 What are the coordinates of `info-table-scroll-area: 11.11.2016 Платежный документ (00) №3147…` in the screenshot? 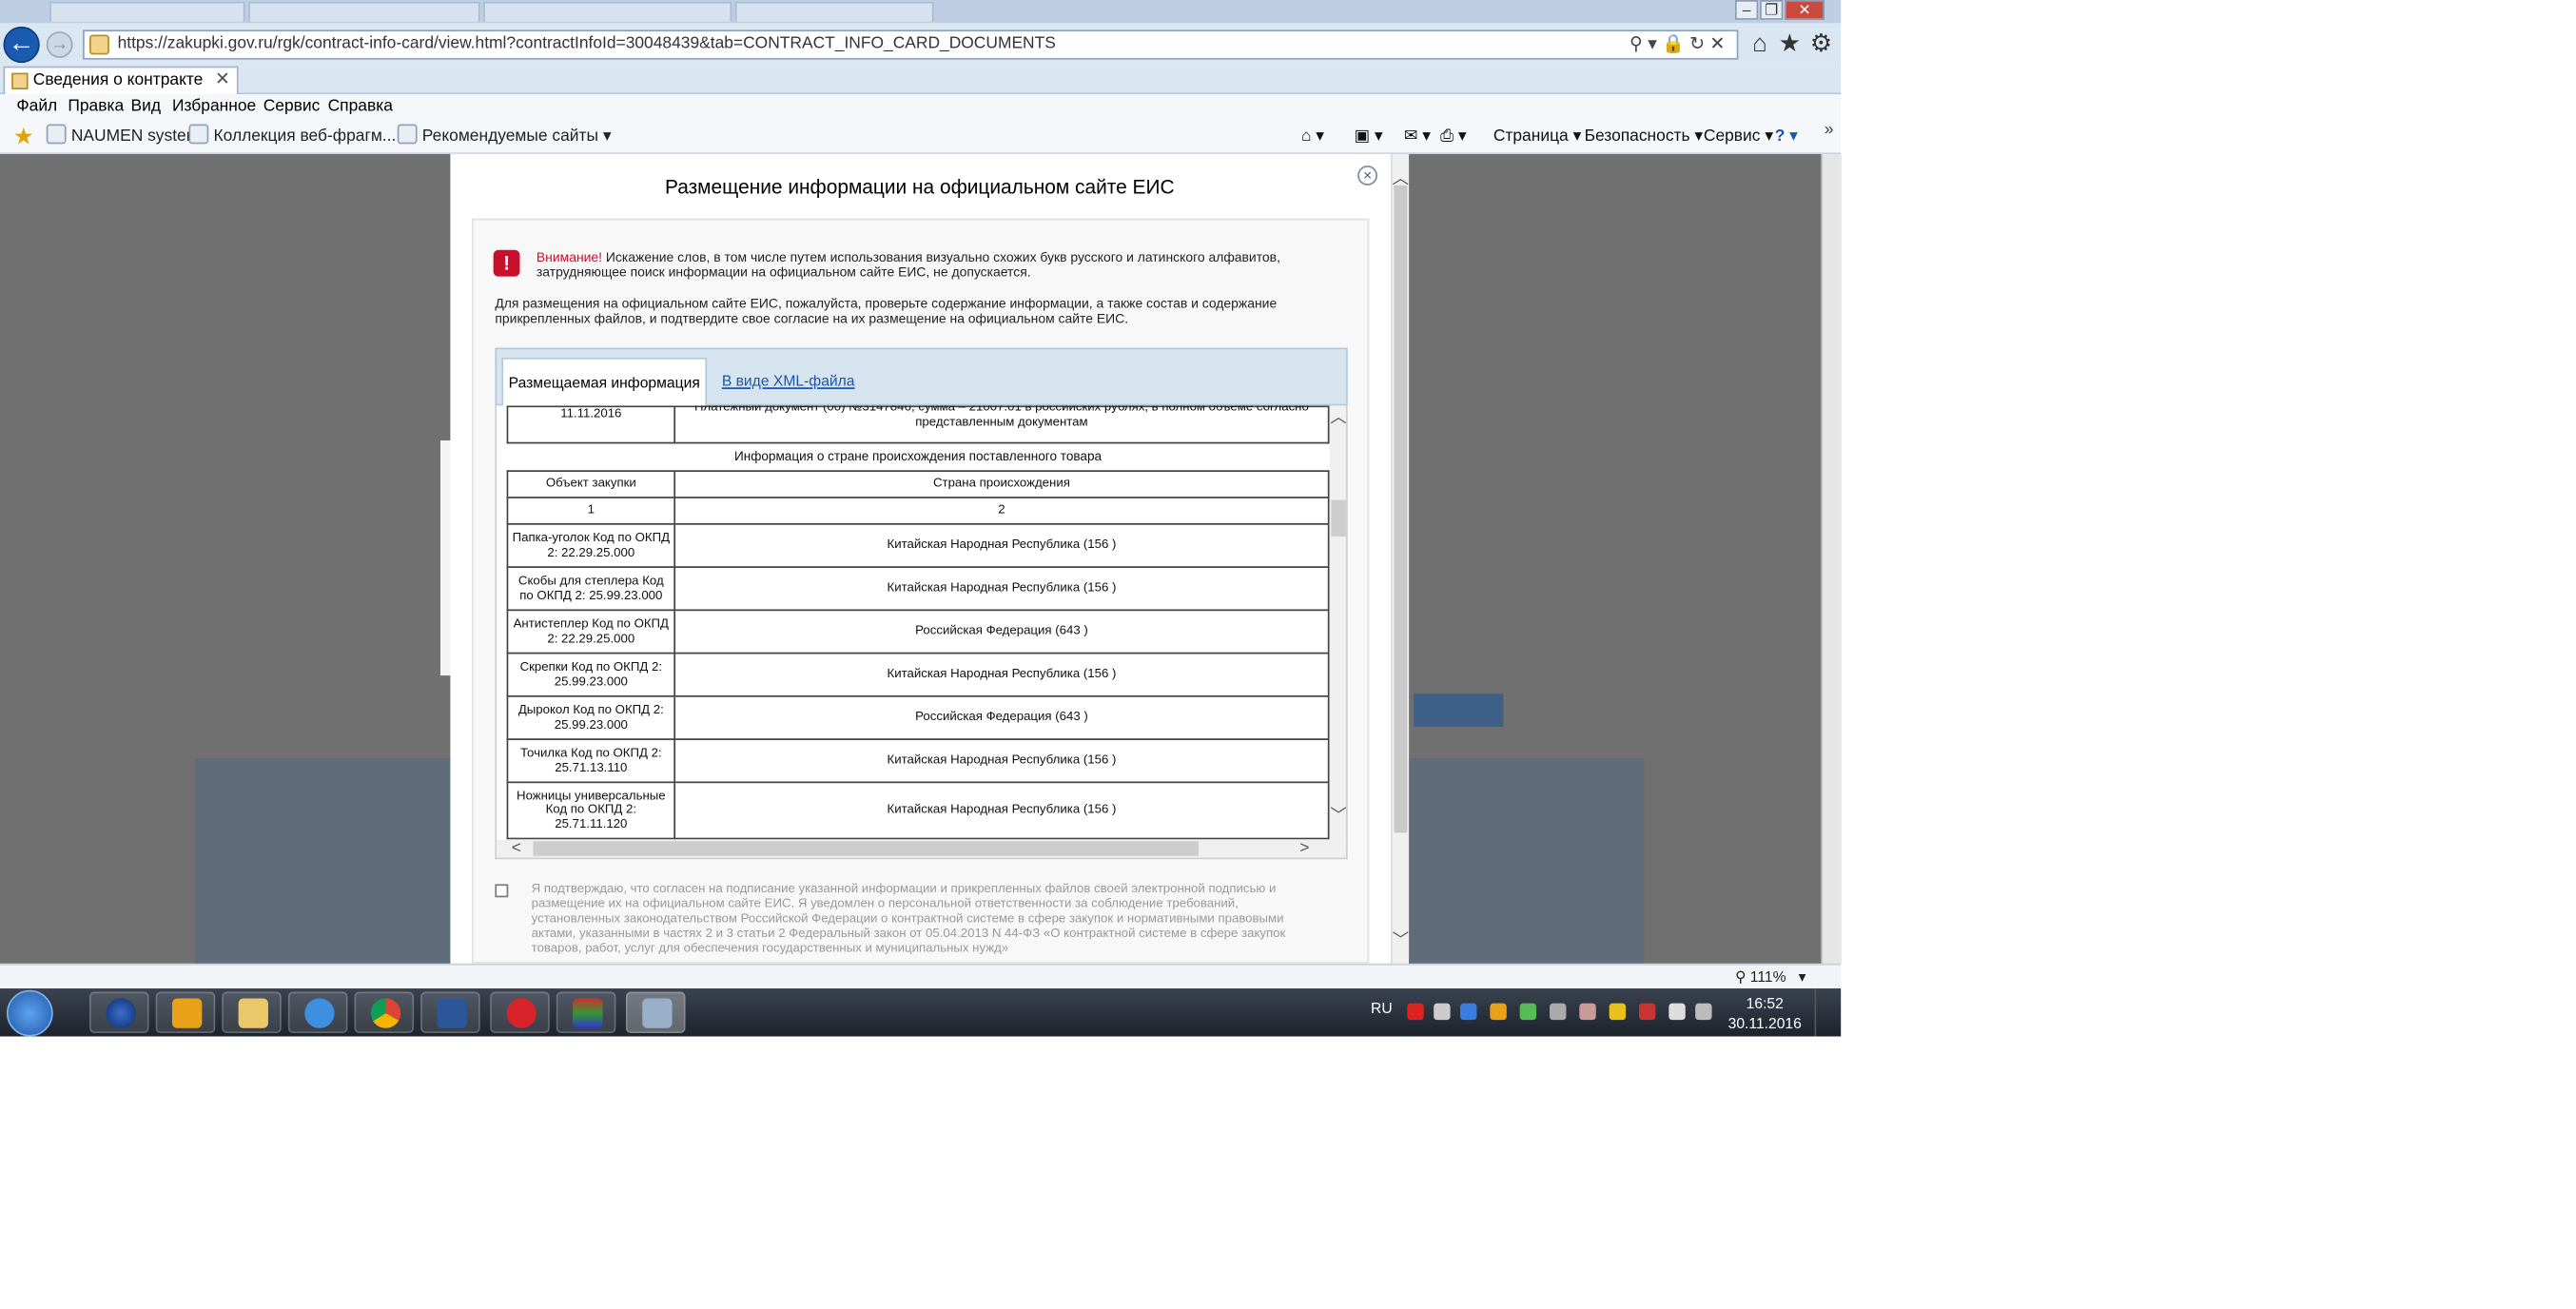 It's located at (918, 622).